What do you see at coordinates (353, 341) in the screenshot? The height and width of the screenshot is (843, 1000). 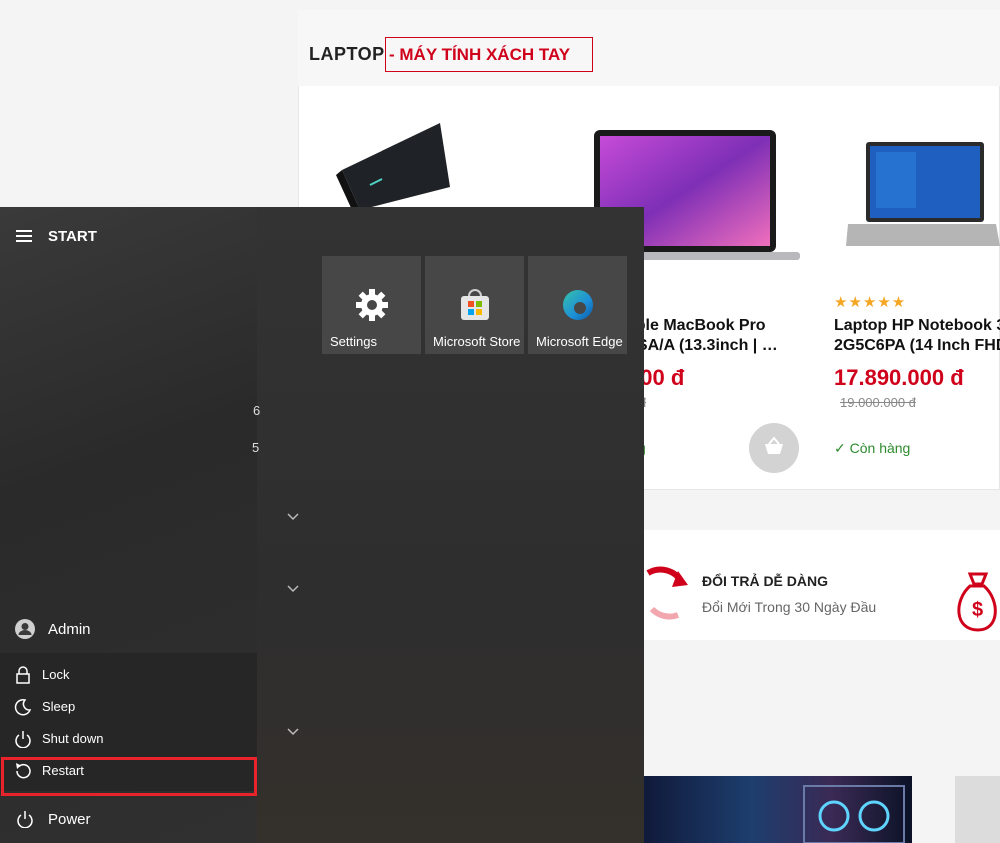 I see `tile-label: Settings` at bounding box center [353, 341].